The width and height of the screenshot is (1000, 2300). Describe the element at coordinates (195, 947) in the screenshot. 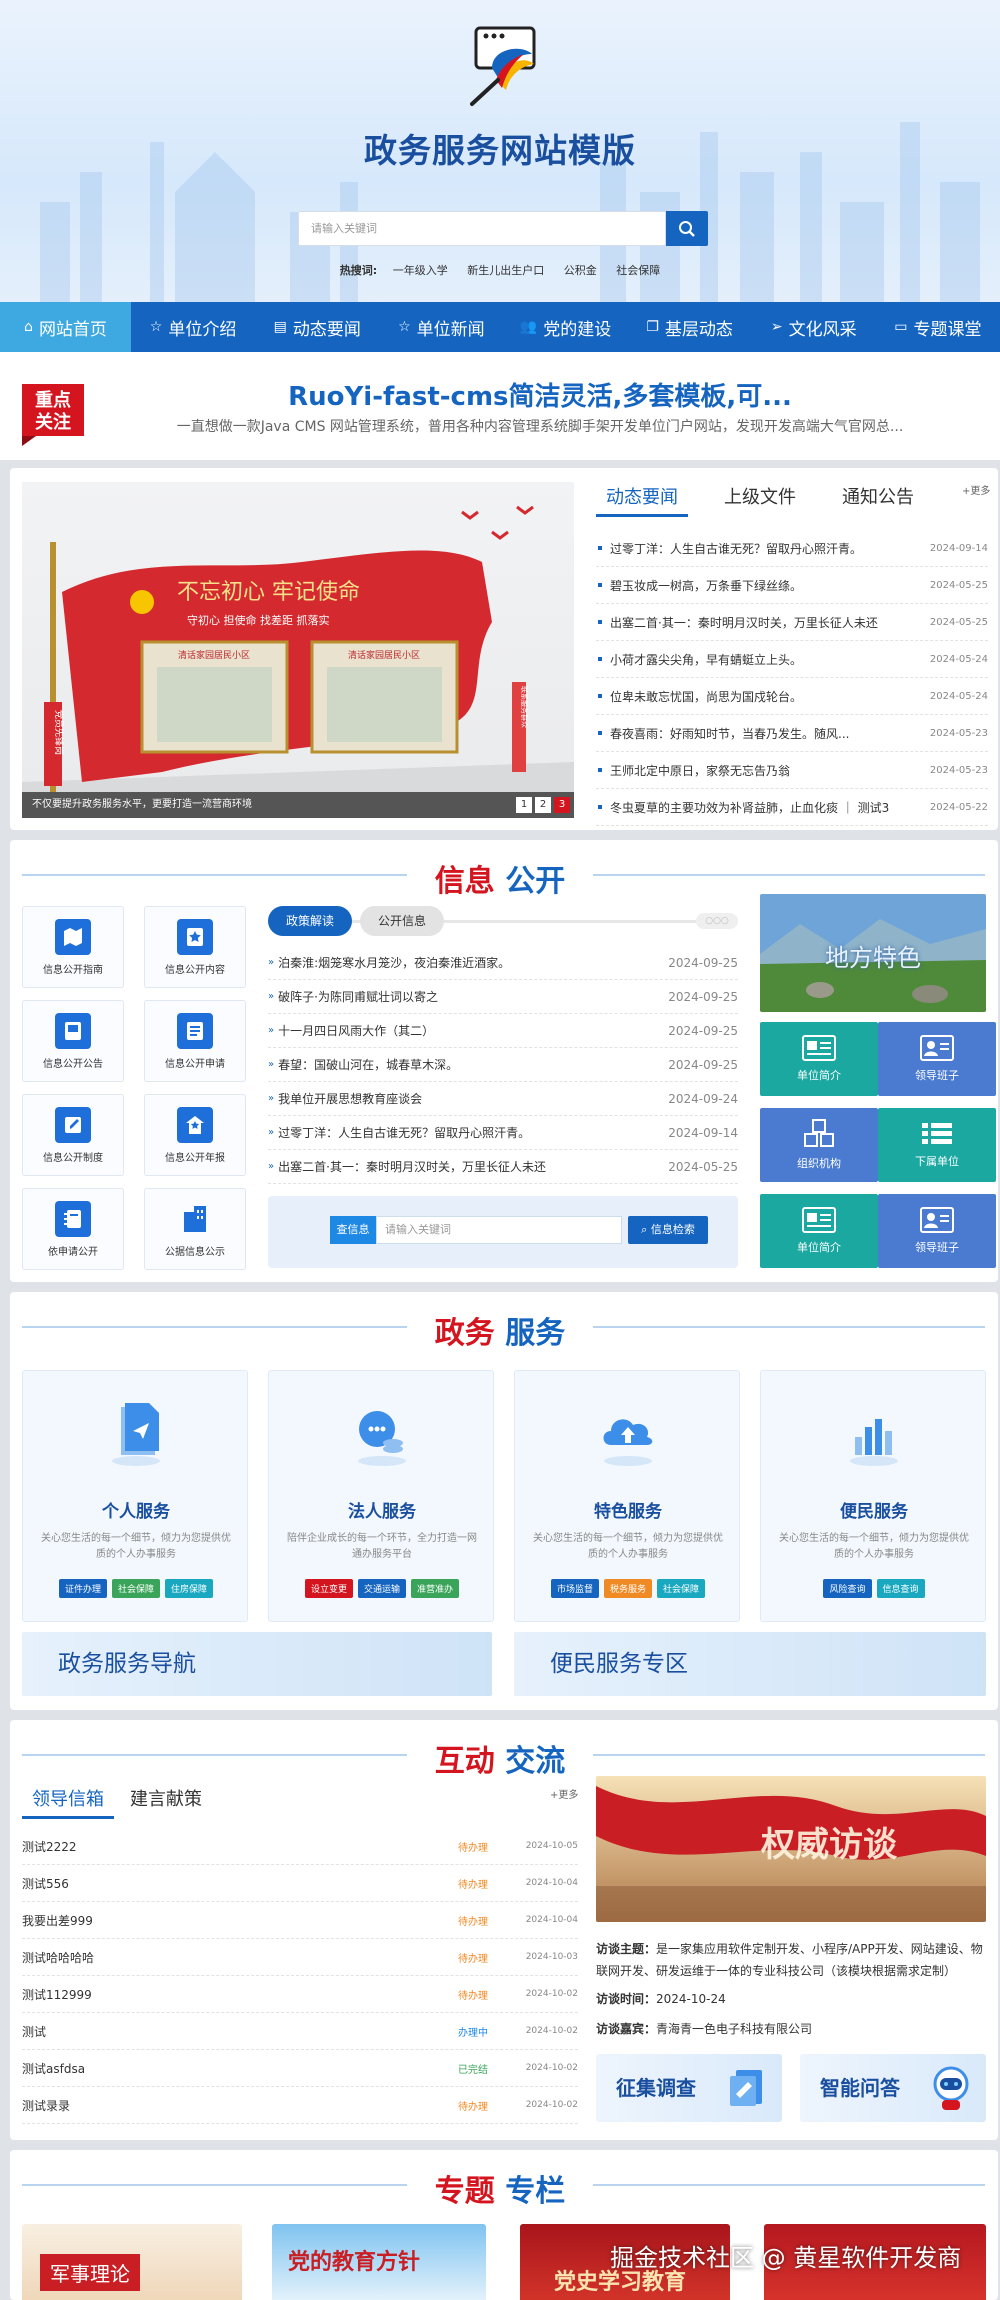

I see `tile-info-content: 信息公开内容` at that location.